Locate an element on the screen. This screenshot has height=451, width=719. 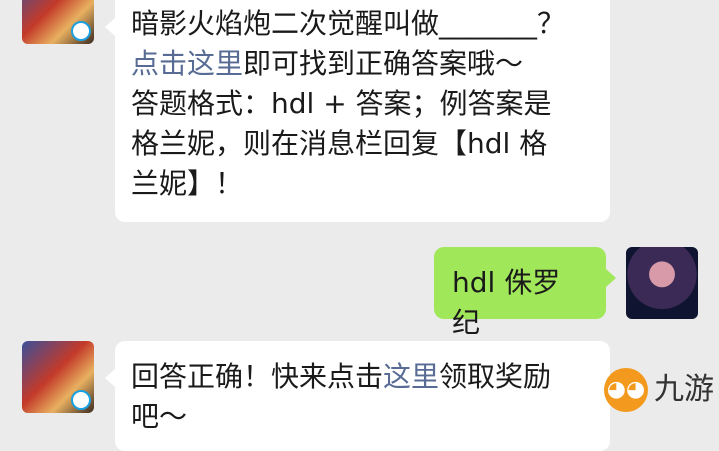
question-line-3: 答题格式：hdl + 答案；例答案是 is located at coordinates (341, 103).